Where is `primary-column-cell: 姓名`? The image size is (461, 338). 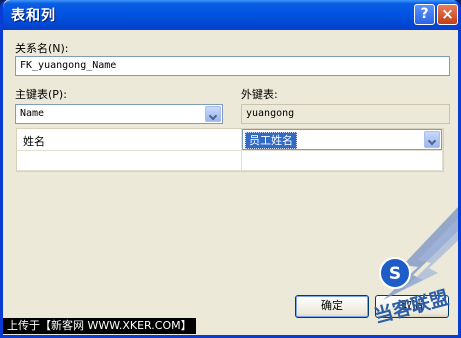
primary-column-cell: 姓名 is located at coordinates (129, 140).